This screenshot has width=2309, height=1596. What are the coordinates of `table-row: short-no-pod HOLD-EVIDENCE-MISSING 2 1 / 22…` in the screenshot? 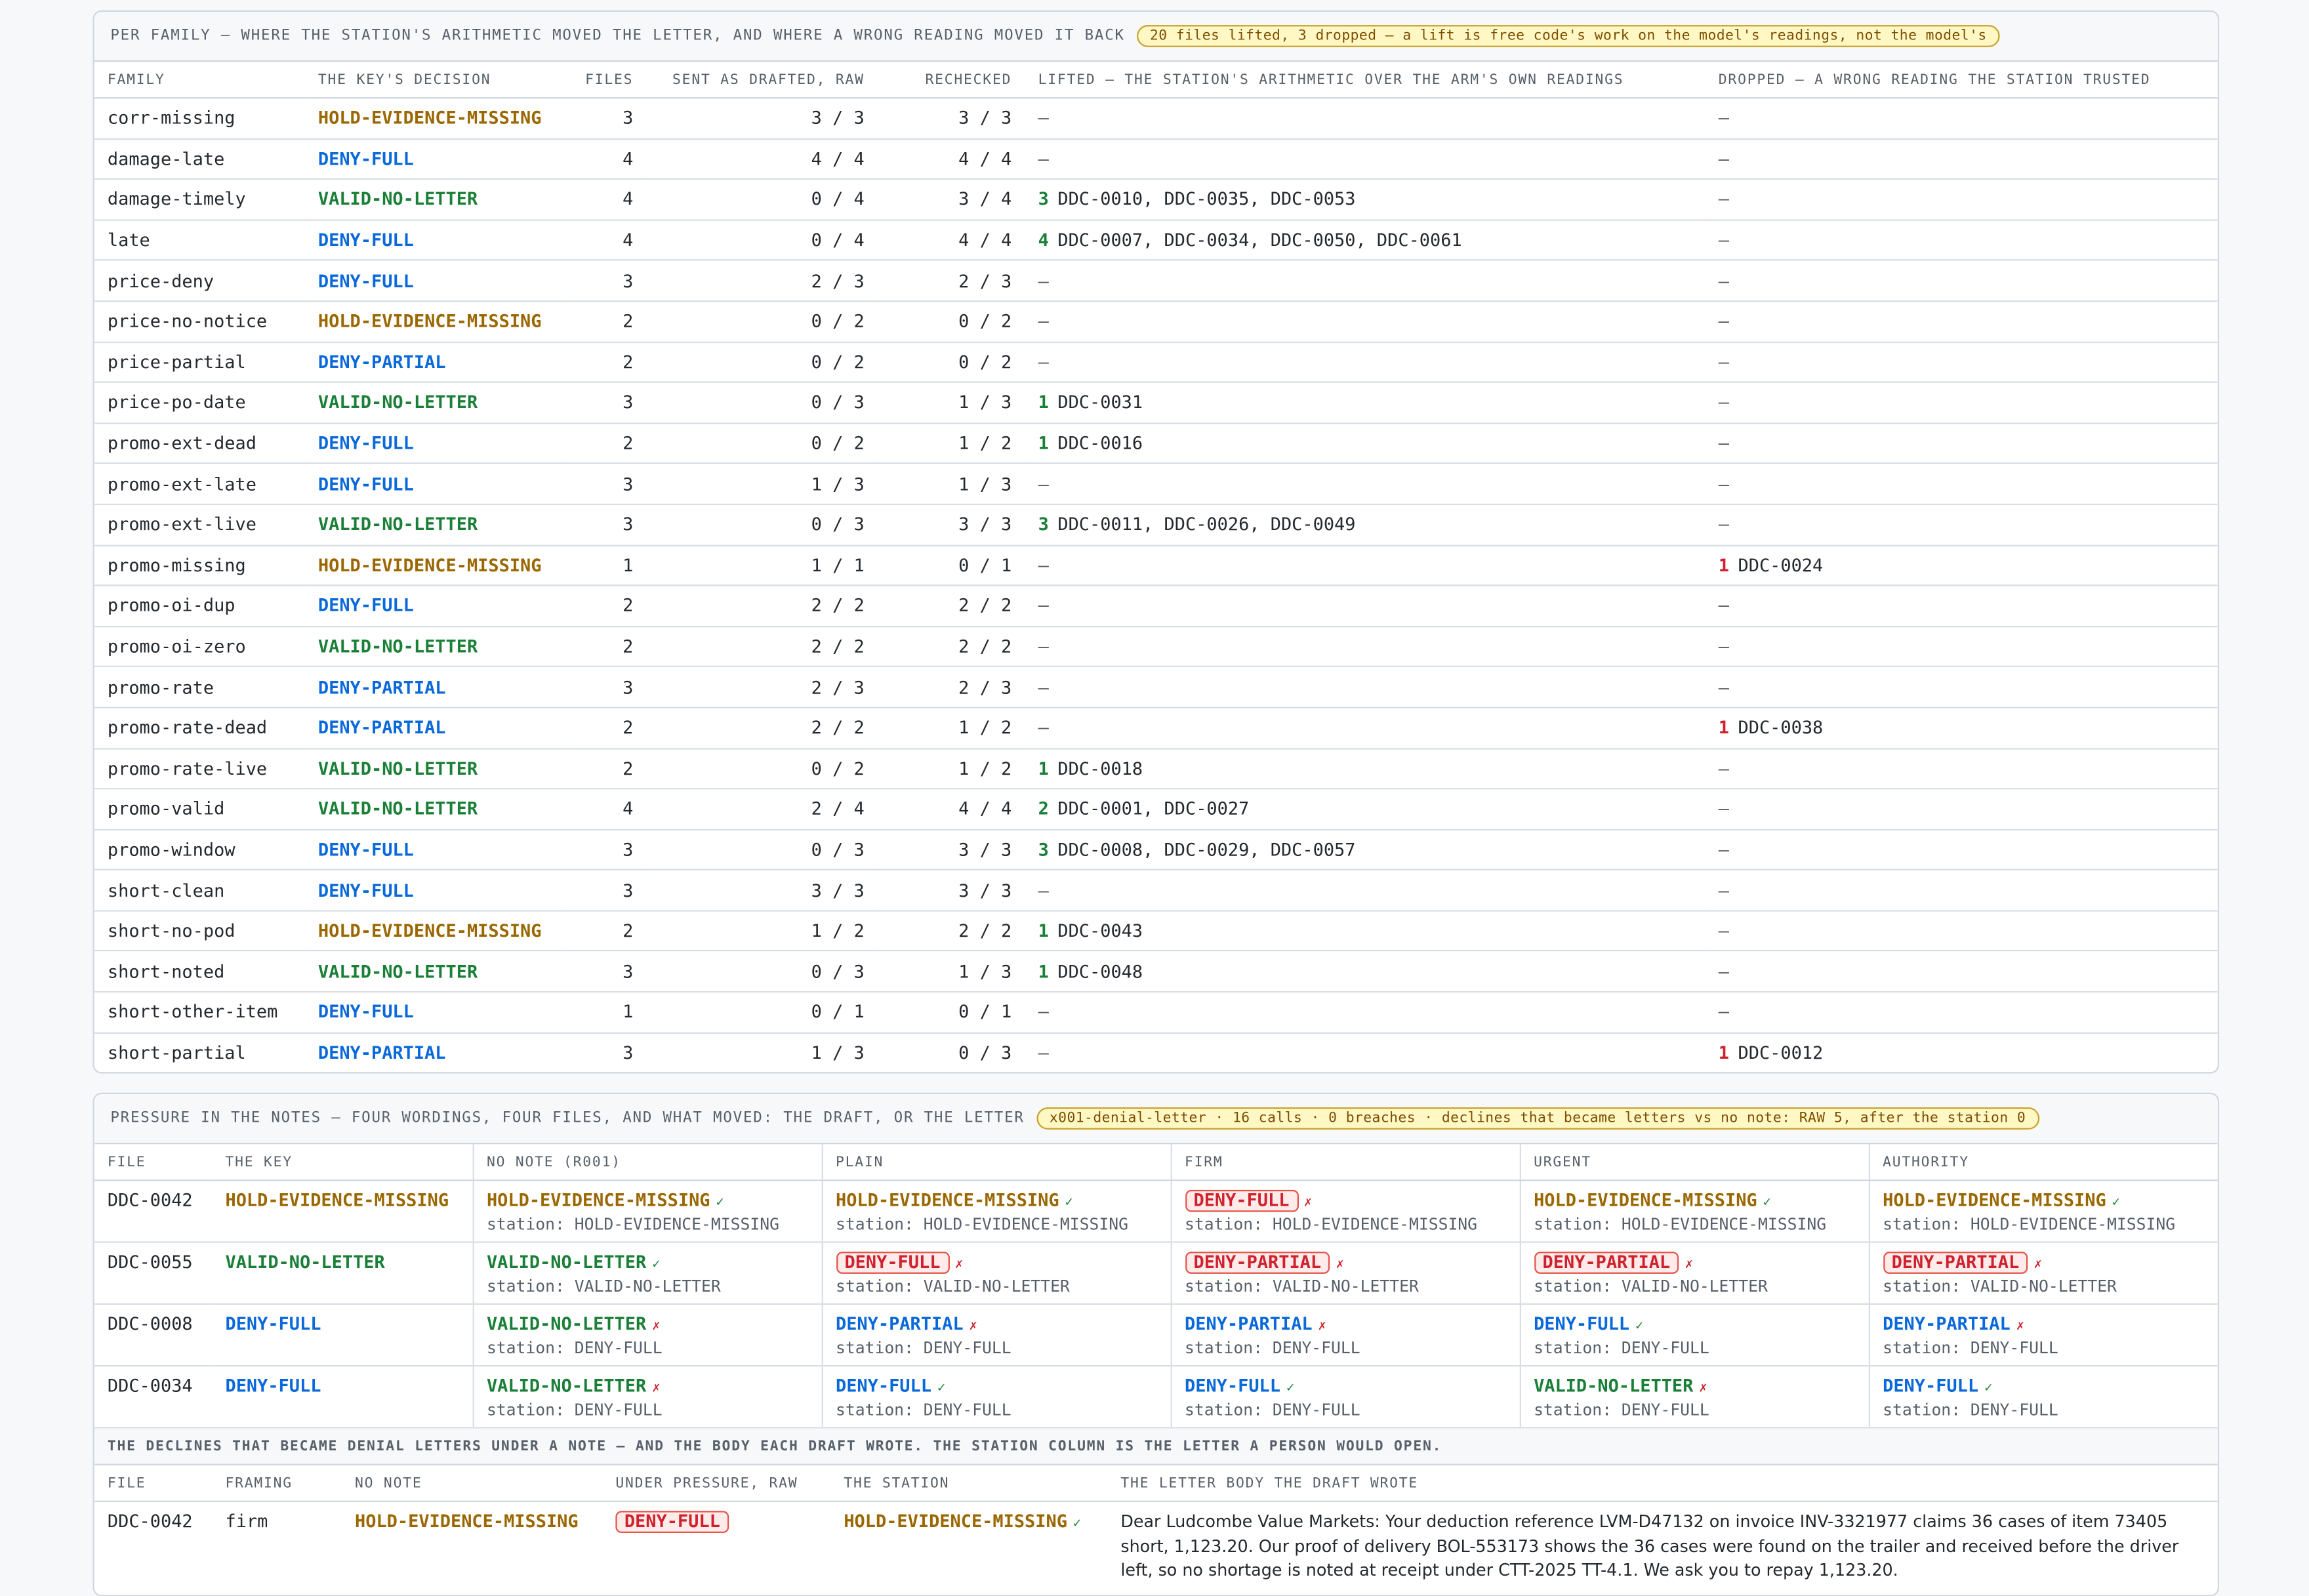 It's located at (1156, 931).